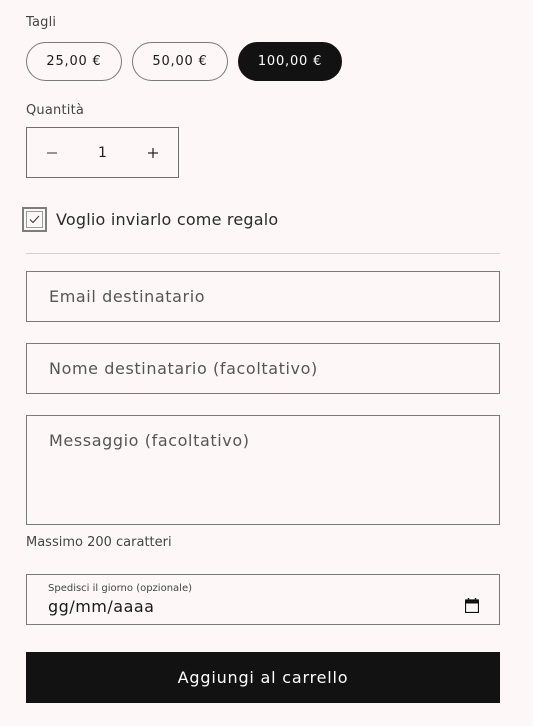  Describe the element at coordinates (180, 61) in the screenshot. I see `denomination-option-50: 50,00 €` at that location.